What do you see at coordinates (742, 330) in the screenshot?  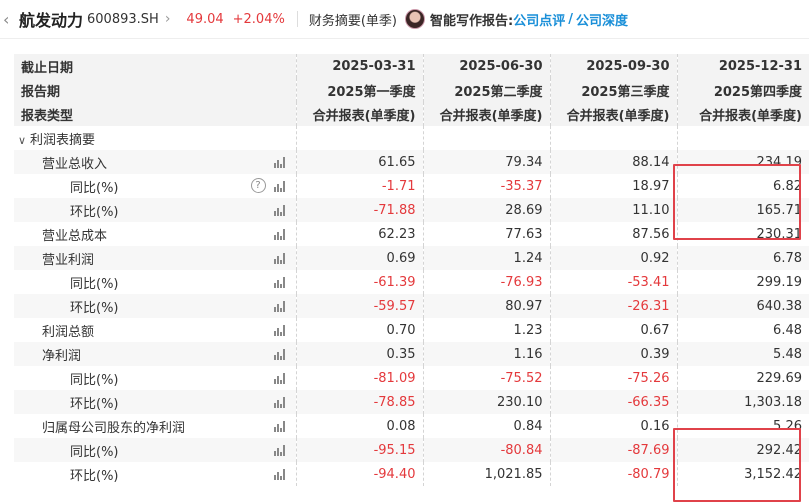 I see `value-cell: 6.48` at bounding box center [742, 330].